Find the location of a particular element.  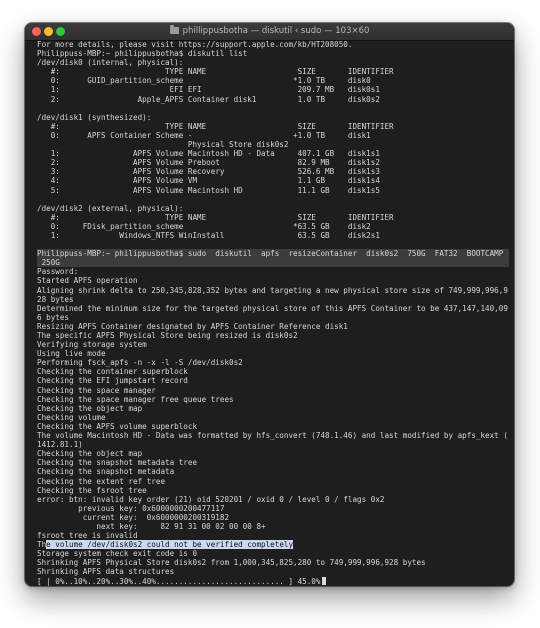

terminal-line: 4: APFS Volume VM 1.1 GB disk1s4 is located at coordinates (208, 181).